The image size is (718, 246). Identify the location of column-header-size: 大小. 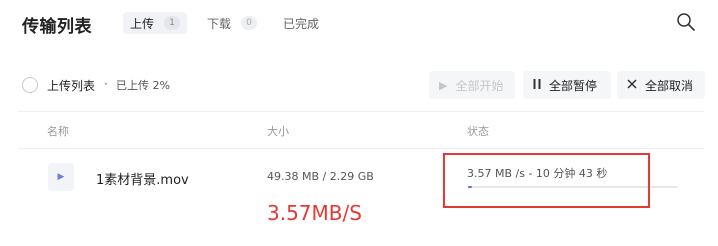
(278, 131).